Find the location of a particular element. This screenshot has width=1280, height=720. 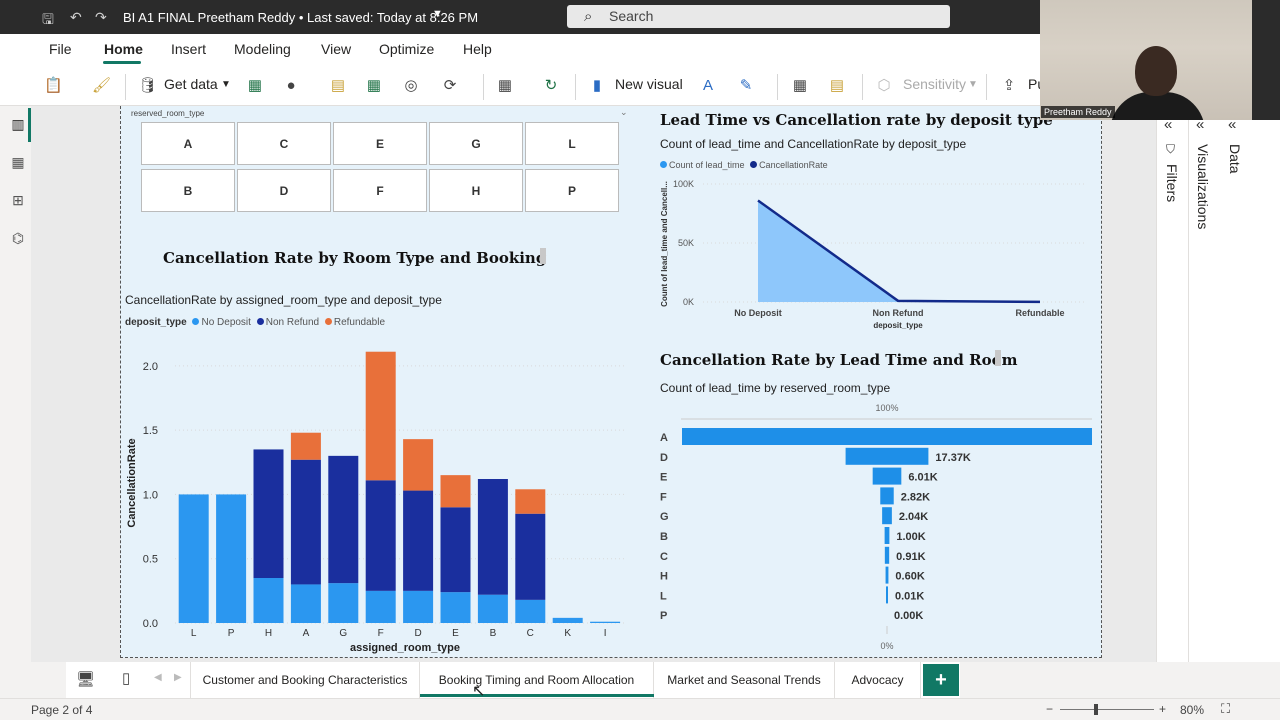

dax-query-icon: ⌬ is located at coordinates (18, 240).